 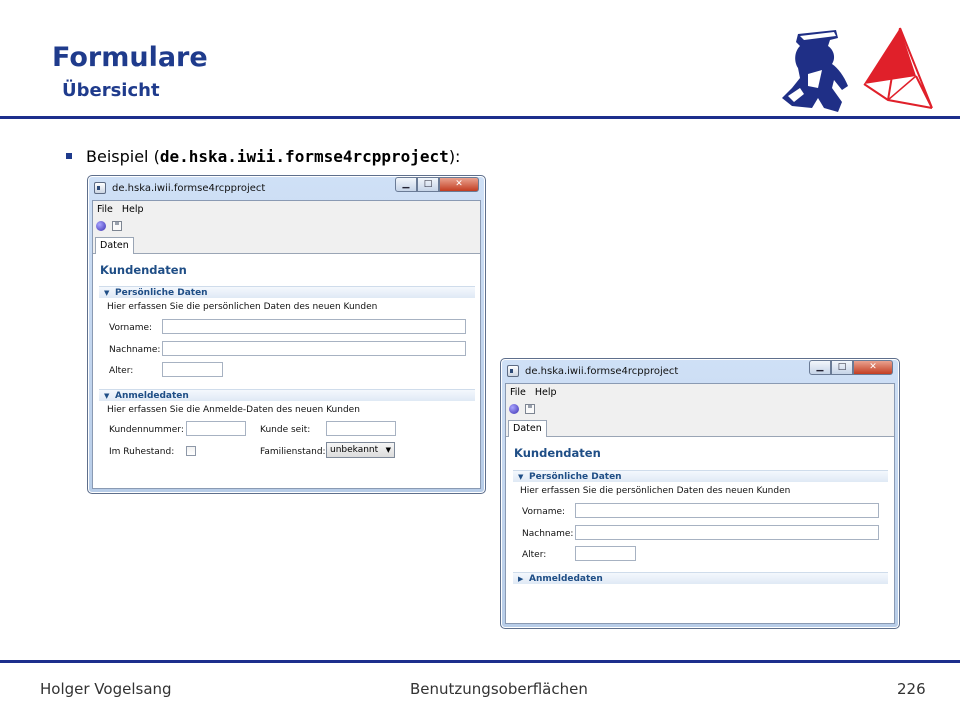 What do you see at coordinates (521, 579) in the screenshot?
I see `triangle-right-icon: ▶` at bounding box center [521, 579].